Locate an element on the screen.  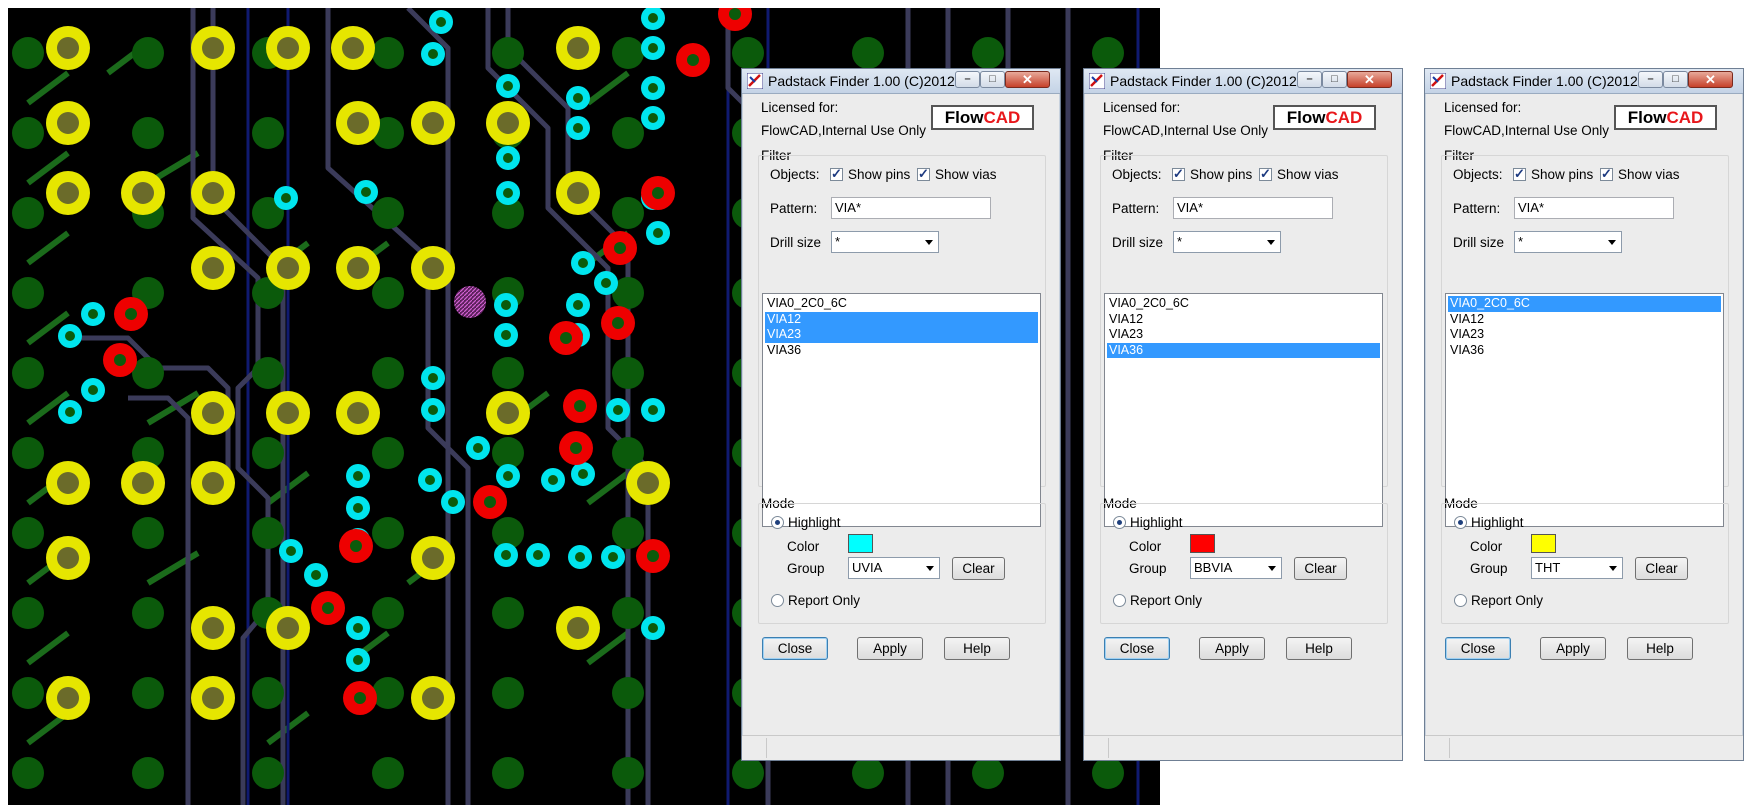
logo-flow-text: Flow is located at coordinates (1647, 117).